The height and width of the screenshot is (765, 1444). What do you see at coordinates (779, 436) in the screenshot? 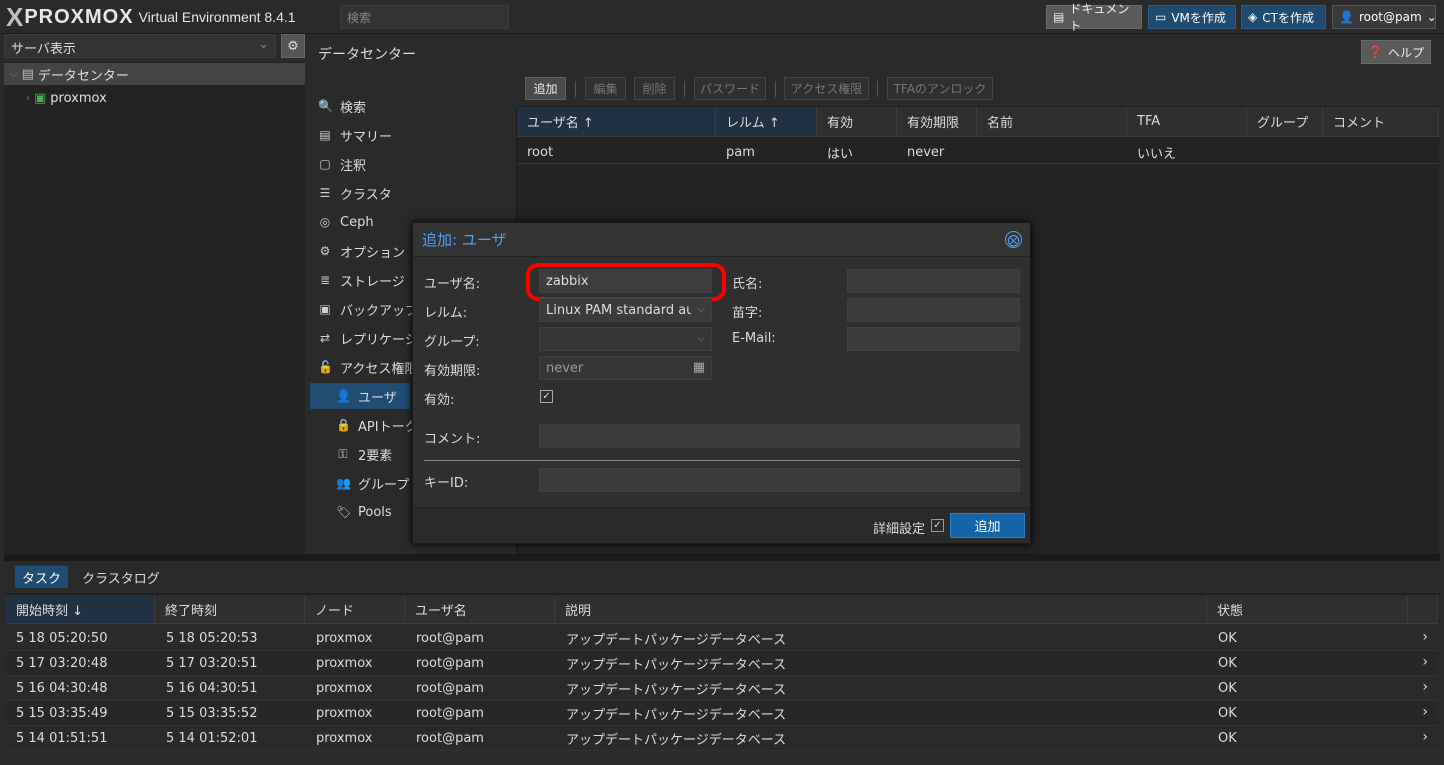
I see `comment-input` at bounding box center [779, 436].